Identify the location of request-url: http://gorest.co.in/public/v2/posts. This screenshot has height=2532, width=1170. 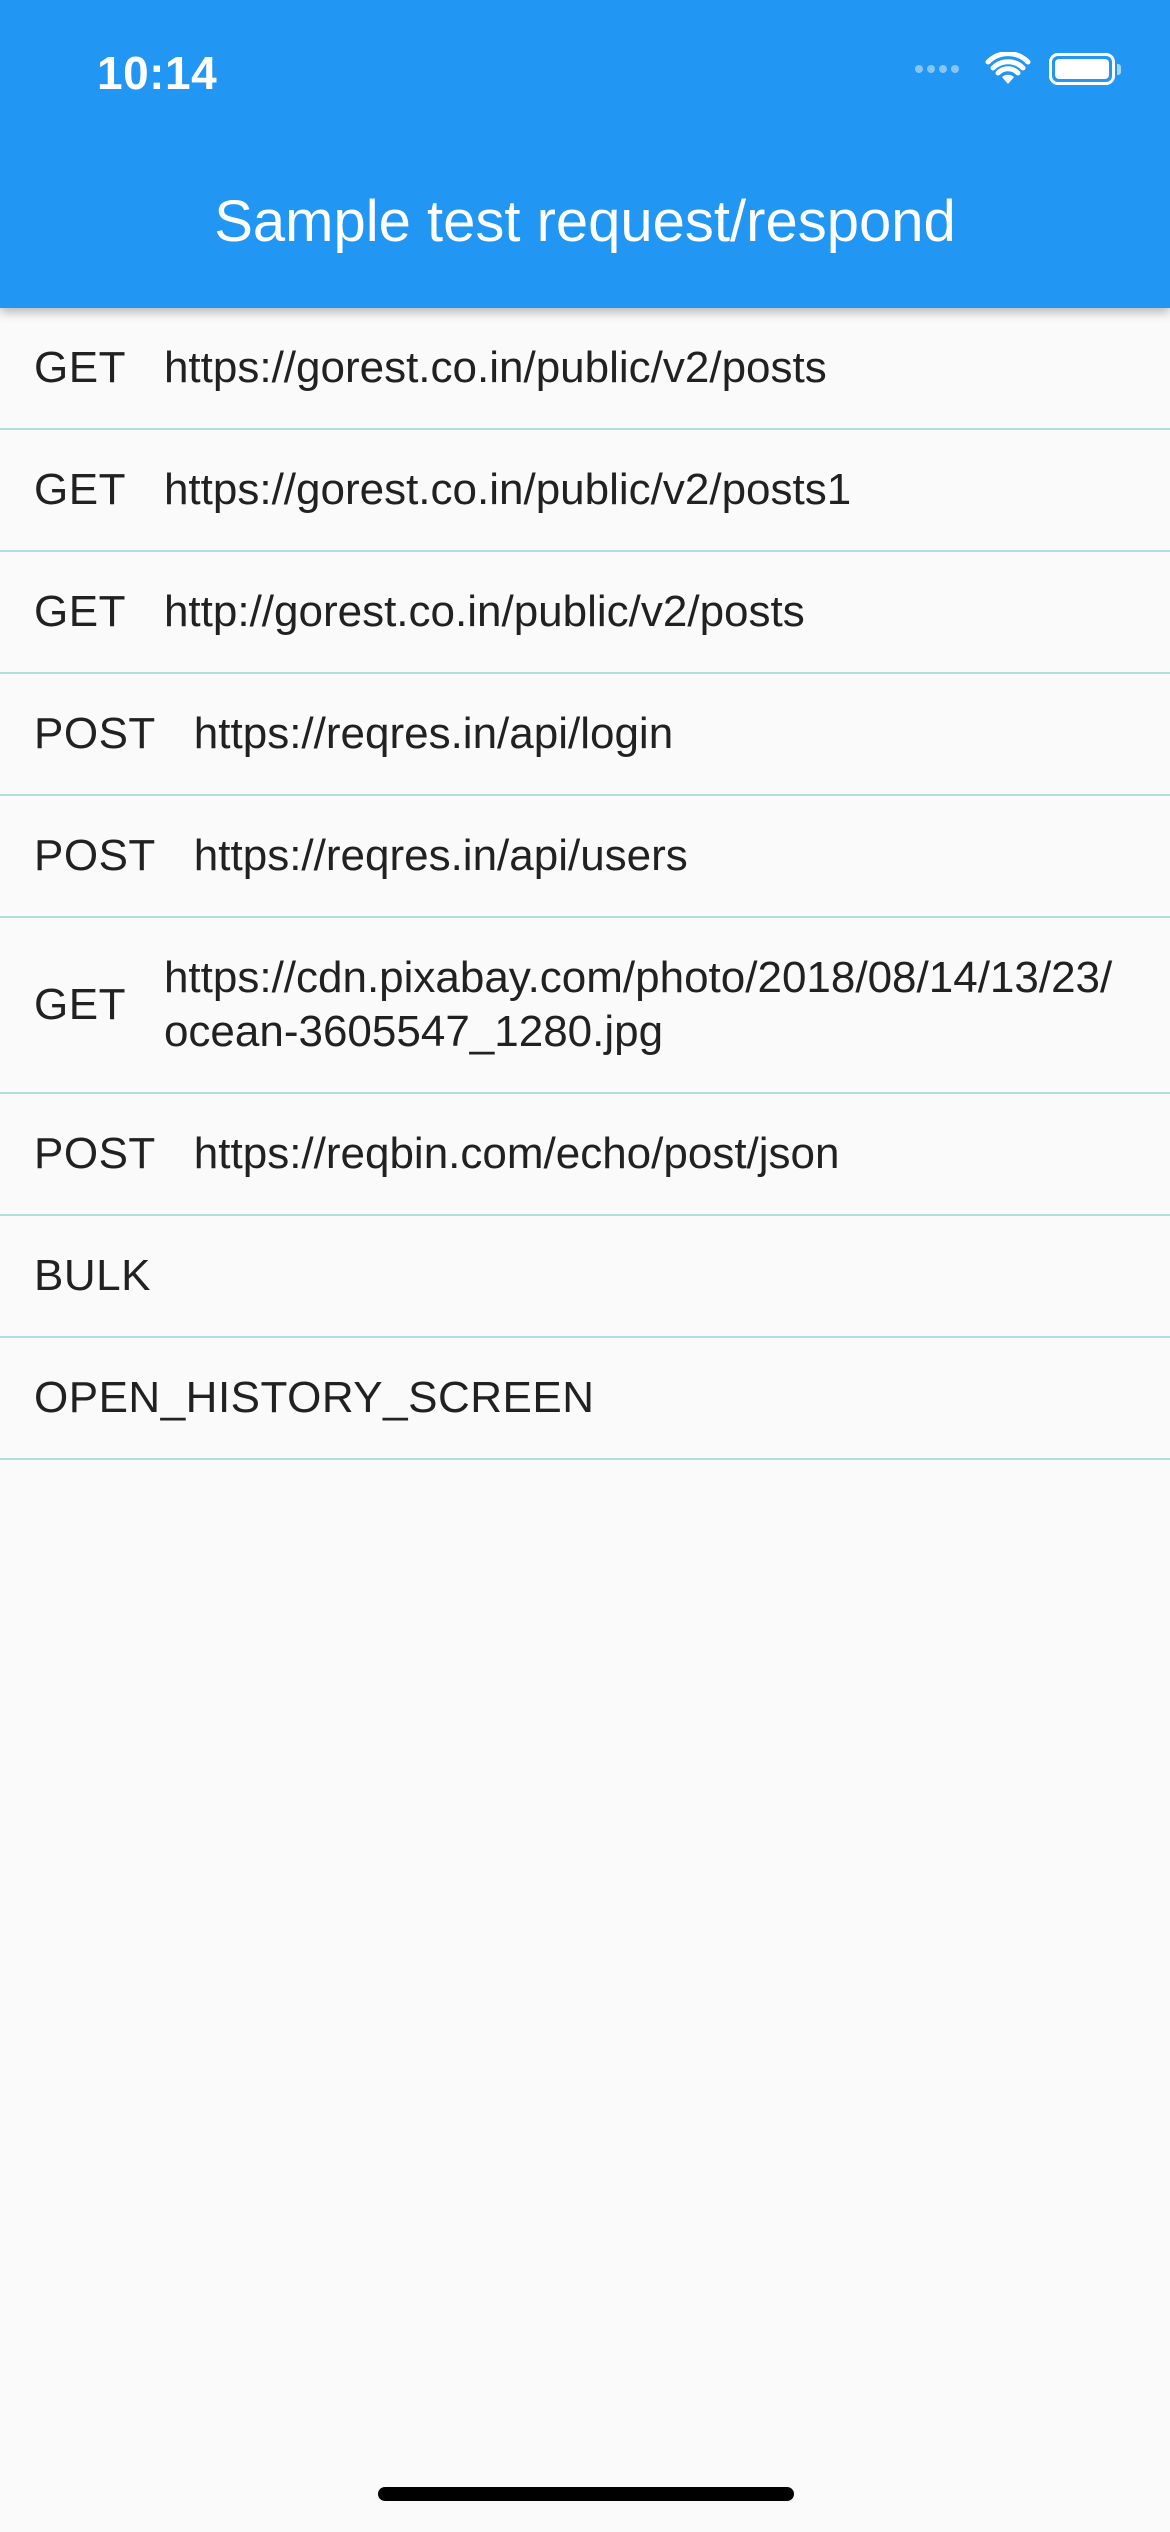
(484, 611).